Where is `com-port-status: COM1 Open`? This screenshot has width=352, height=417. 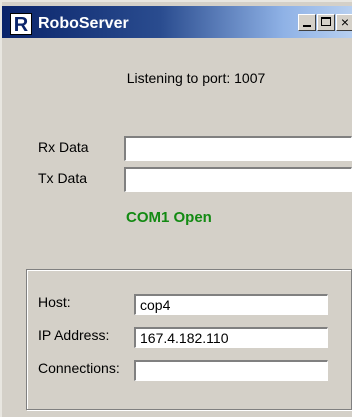
com-port-status: COM1 Open is located at coordinates (169, 217).